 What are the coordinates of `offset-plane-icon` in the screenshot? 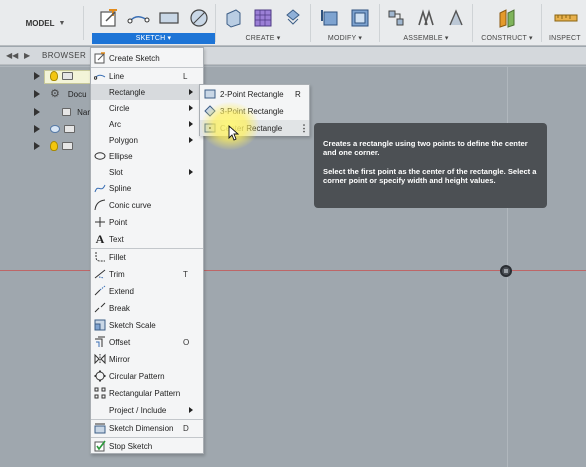 It's located at (507, 18).